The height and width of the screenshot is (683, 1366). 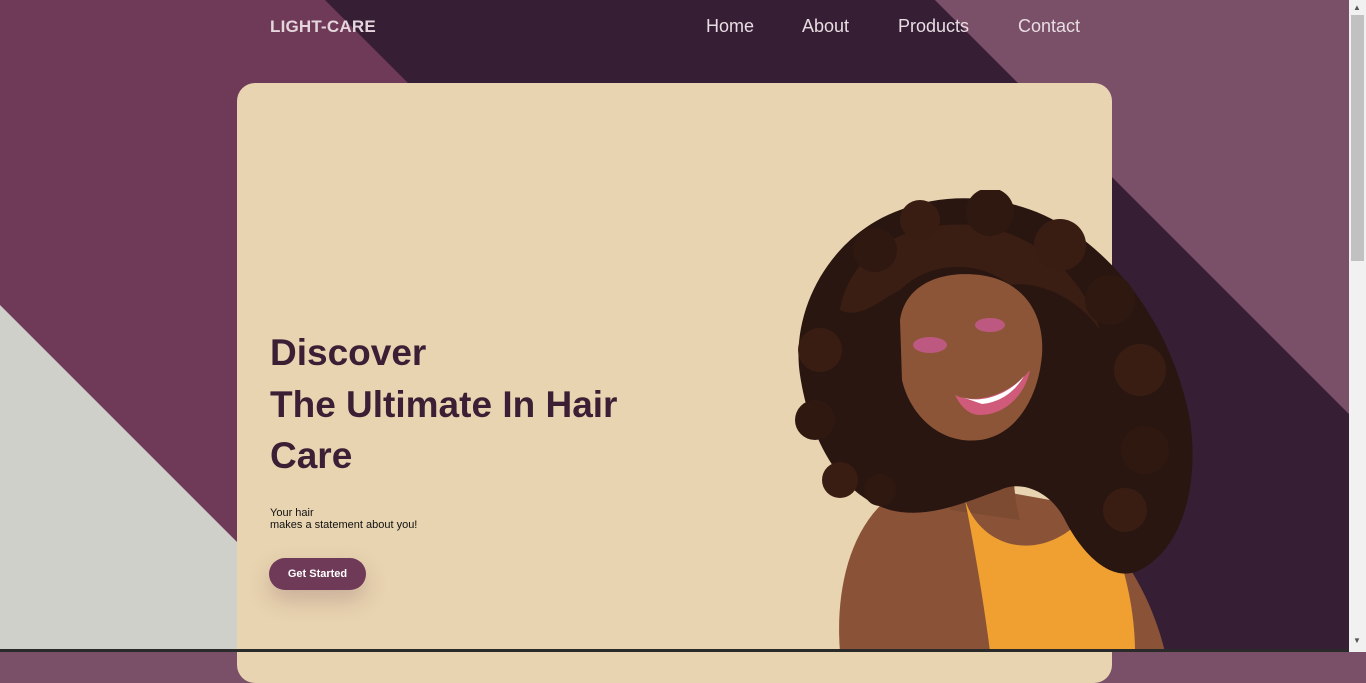 I want to click on scroll-down-icon: ▼, so click(x=1357, y=641).